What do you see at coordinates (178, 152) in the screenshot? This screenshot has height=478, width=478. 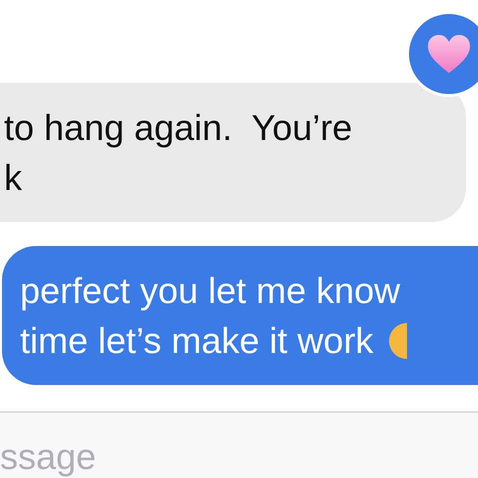 I see `message-text: to hang again. You’re k` at bounding box center [178, 152].